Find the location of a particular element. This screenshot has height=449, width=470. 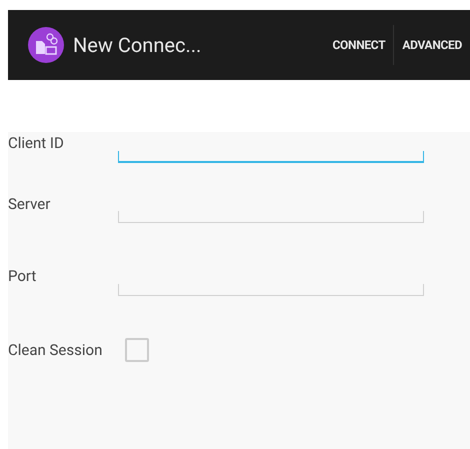

field-label: Port is located at coordinates (23, 276).